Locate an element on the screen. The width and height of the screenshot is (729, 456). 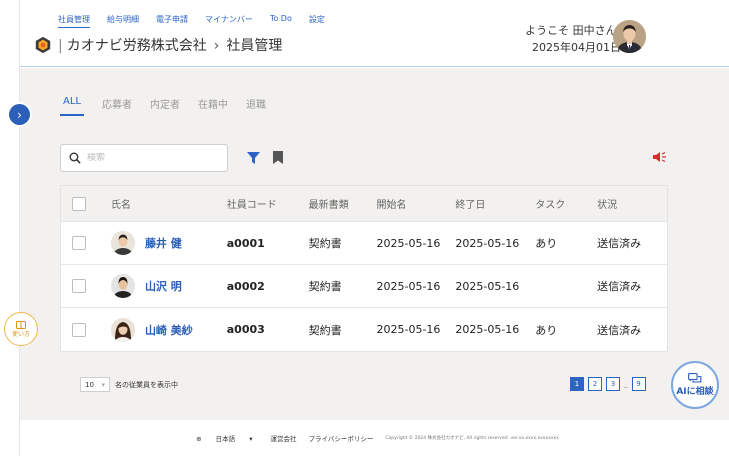
column-header-status: 状況 is located at coordinates (632, 203).